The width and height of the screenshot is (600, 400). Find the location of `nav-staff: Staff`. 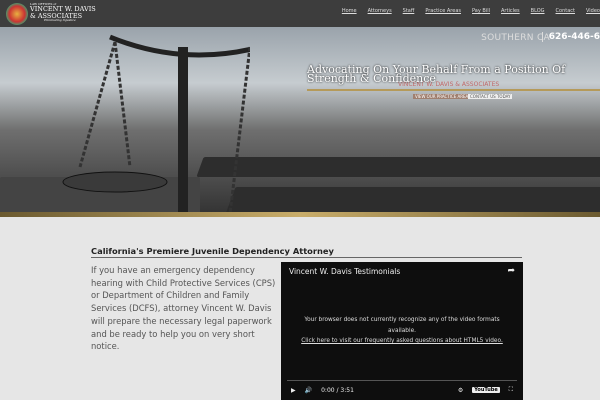

nav-staff: Staff is located at coordinates (409, 11).